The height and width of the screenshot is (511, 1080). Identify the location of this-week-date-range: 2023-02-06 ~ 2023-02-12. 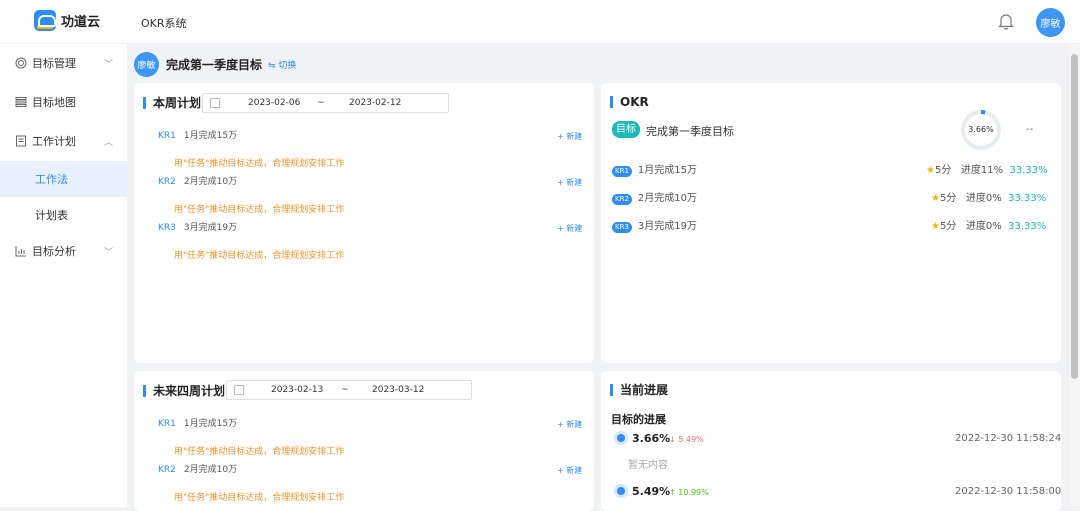
(325, 103).